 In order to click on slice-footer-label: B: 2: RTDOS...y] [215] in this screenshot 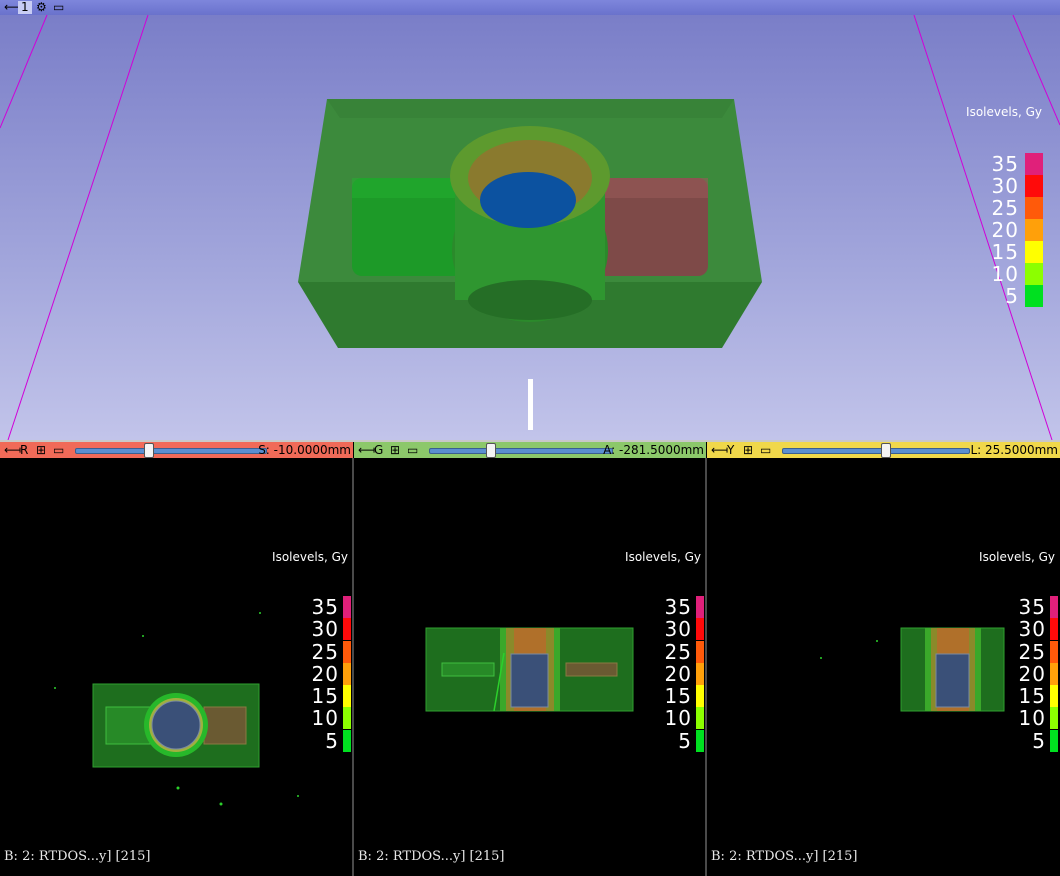, I will do `click(77, 856)`.